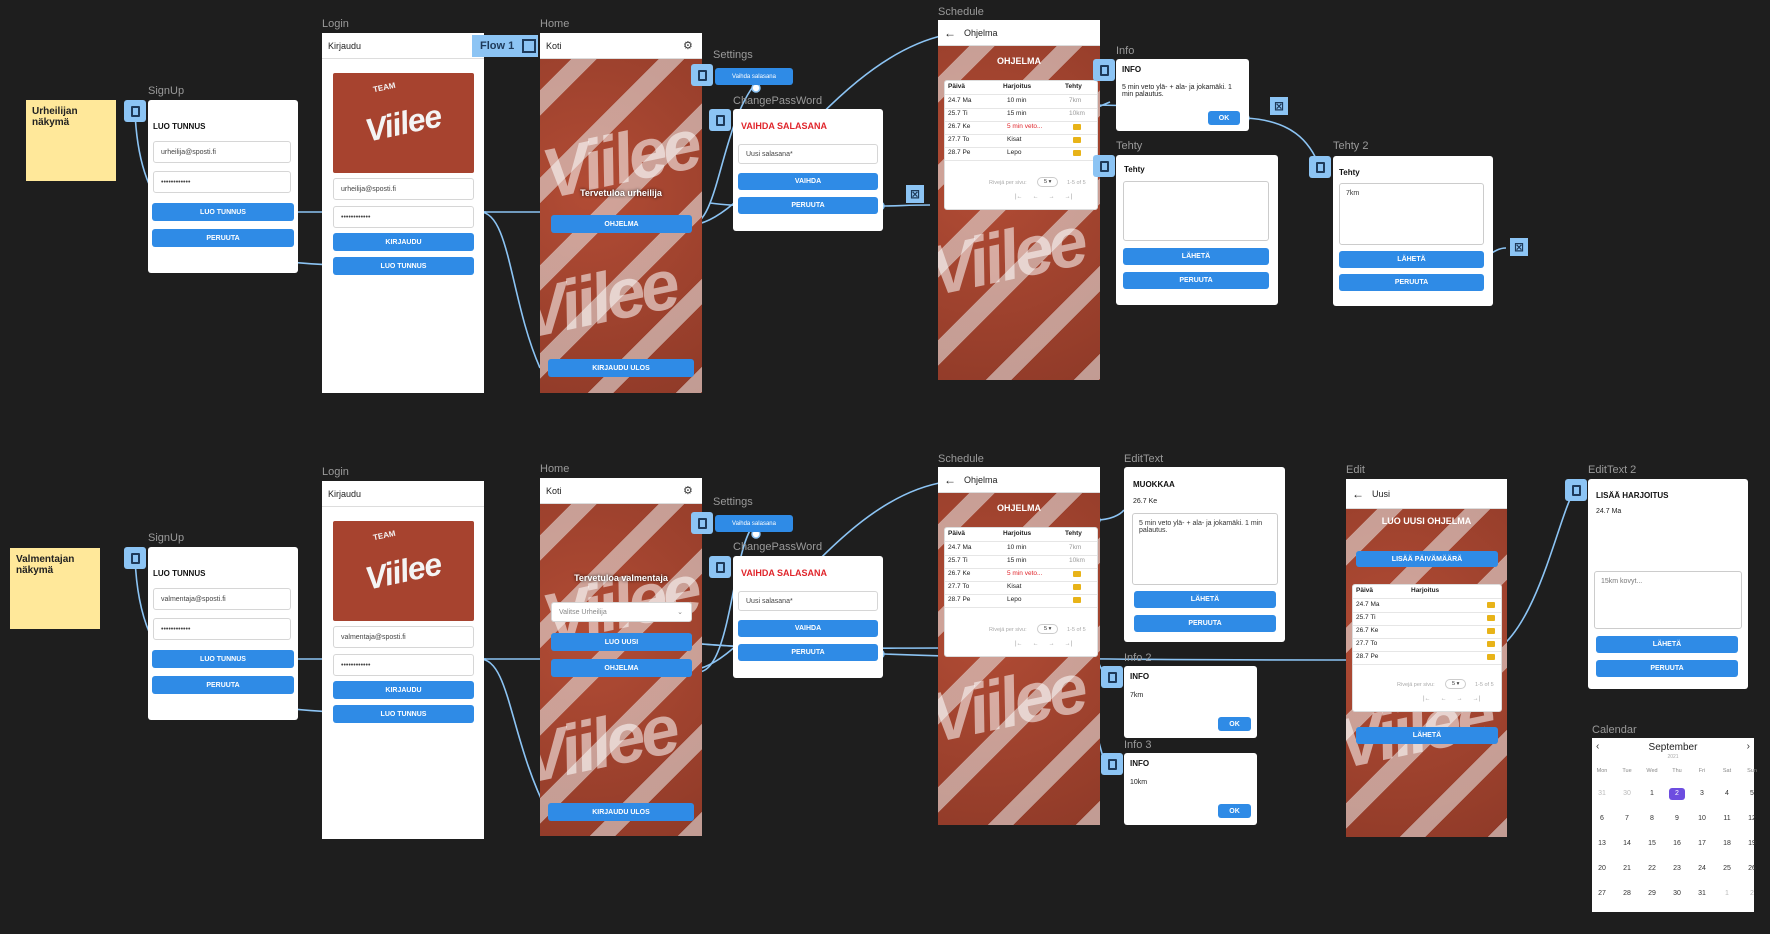  Describe the element at coordinates (1411, 214) in the screenshot. I see `done-textarea: 7km` at that location.